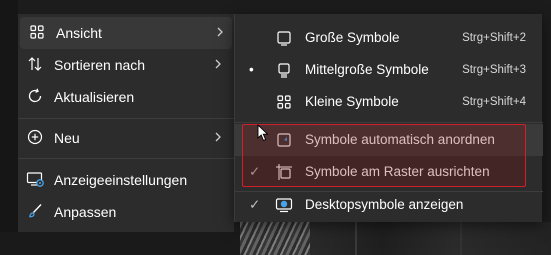 The height and width of the screenshot is (255, 551). Describe the element at coordinates (79, 33) in the screenshot. I see `menu-item-label: Ansicht` at that location.